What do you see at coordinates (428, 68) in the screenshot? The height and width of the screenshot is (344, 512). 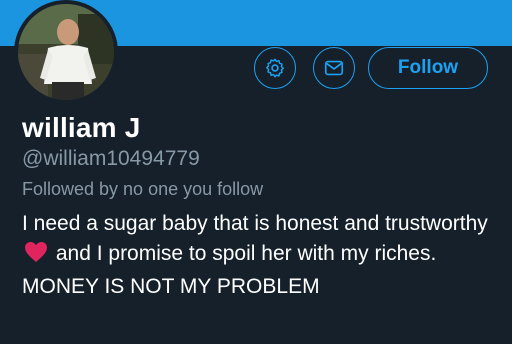 I see `follow-button: Follow` at bounding box center [428, 68].